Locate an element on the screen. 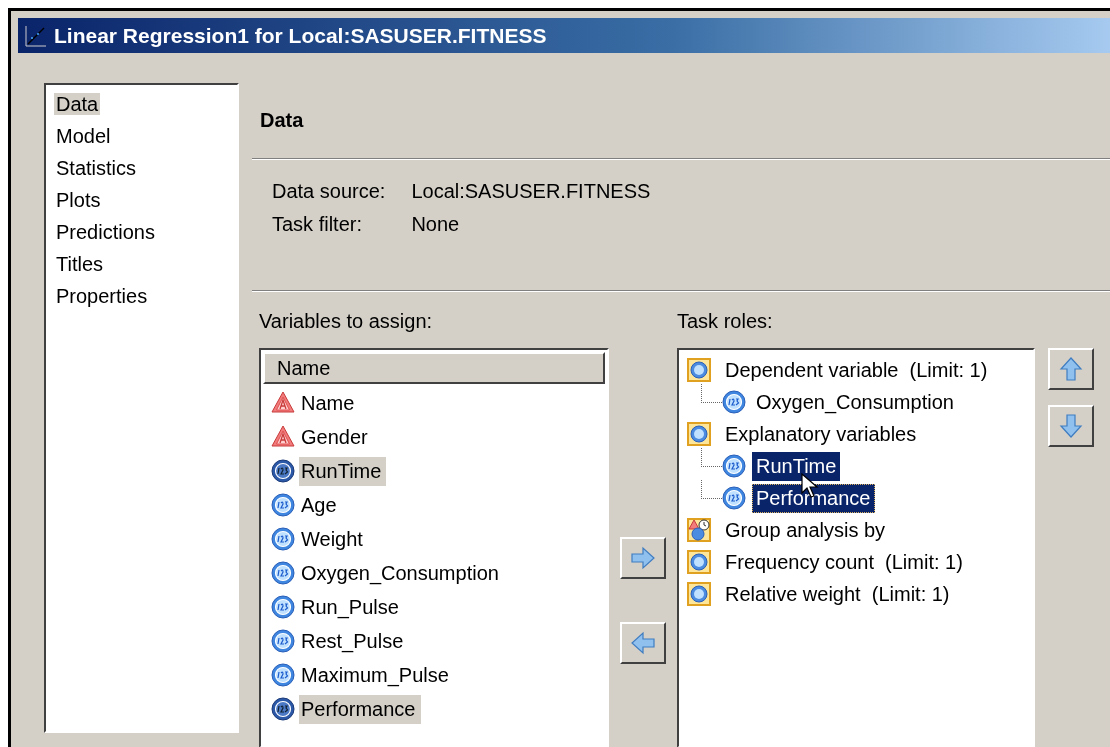  down-arrow-icon is located at coordinates (1071, 426).